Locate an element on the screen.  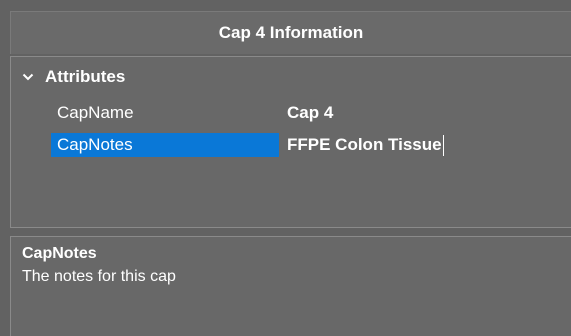
description-text: The notes for this cap is located at coordinates (99, 276).